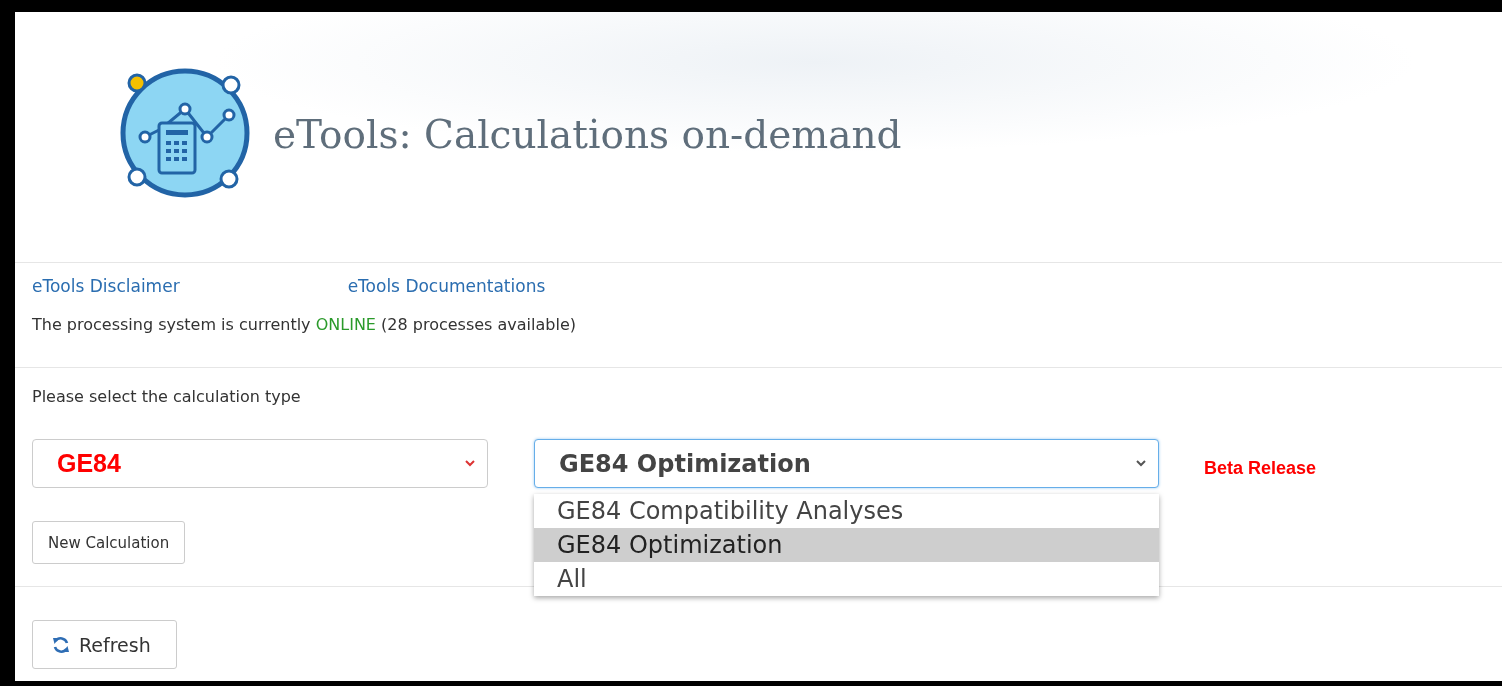 Image resolution: width=1502 pixels, height=686 pixels. I want to click on dropdown-option: All, so click(846, 579).